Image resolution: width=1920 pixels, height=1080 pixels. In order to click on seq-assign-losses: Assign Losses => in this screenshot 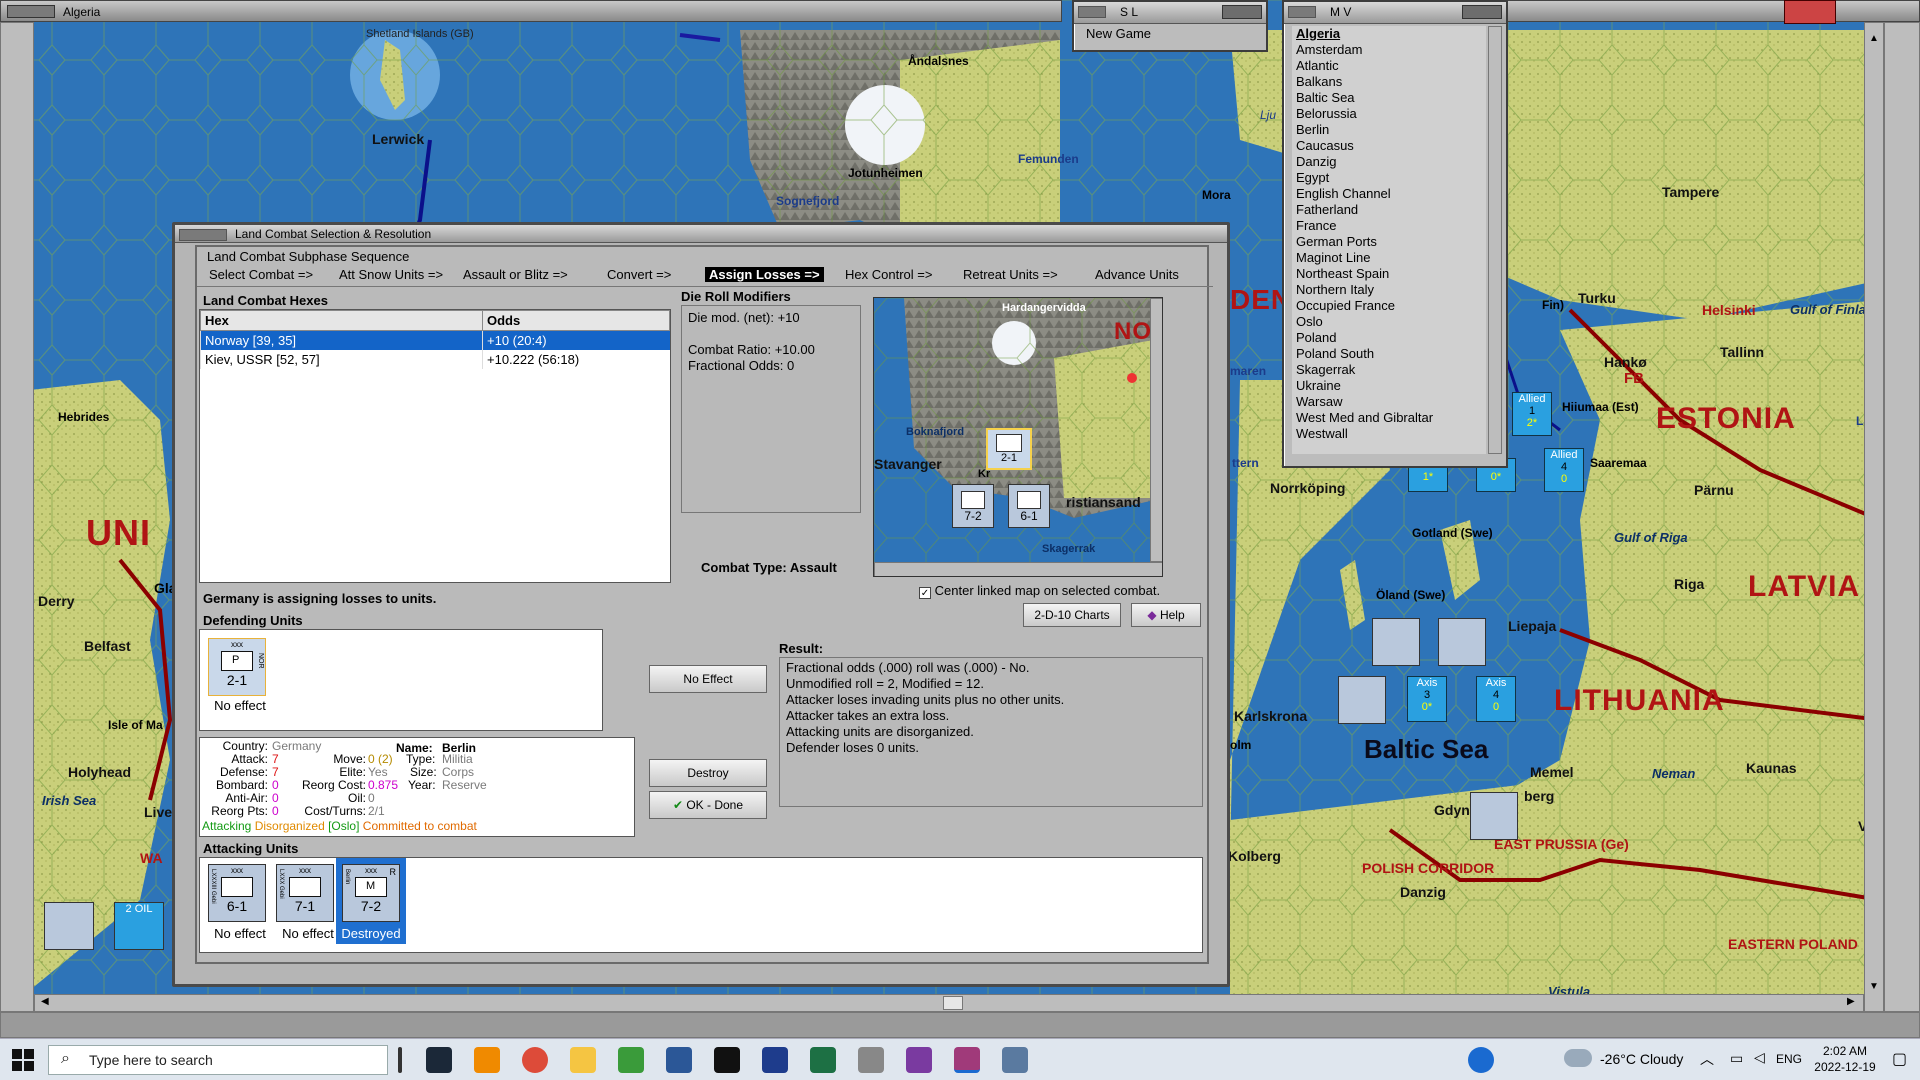, I will do `click(764, 274)`.